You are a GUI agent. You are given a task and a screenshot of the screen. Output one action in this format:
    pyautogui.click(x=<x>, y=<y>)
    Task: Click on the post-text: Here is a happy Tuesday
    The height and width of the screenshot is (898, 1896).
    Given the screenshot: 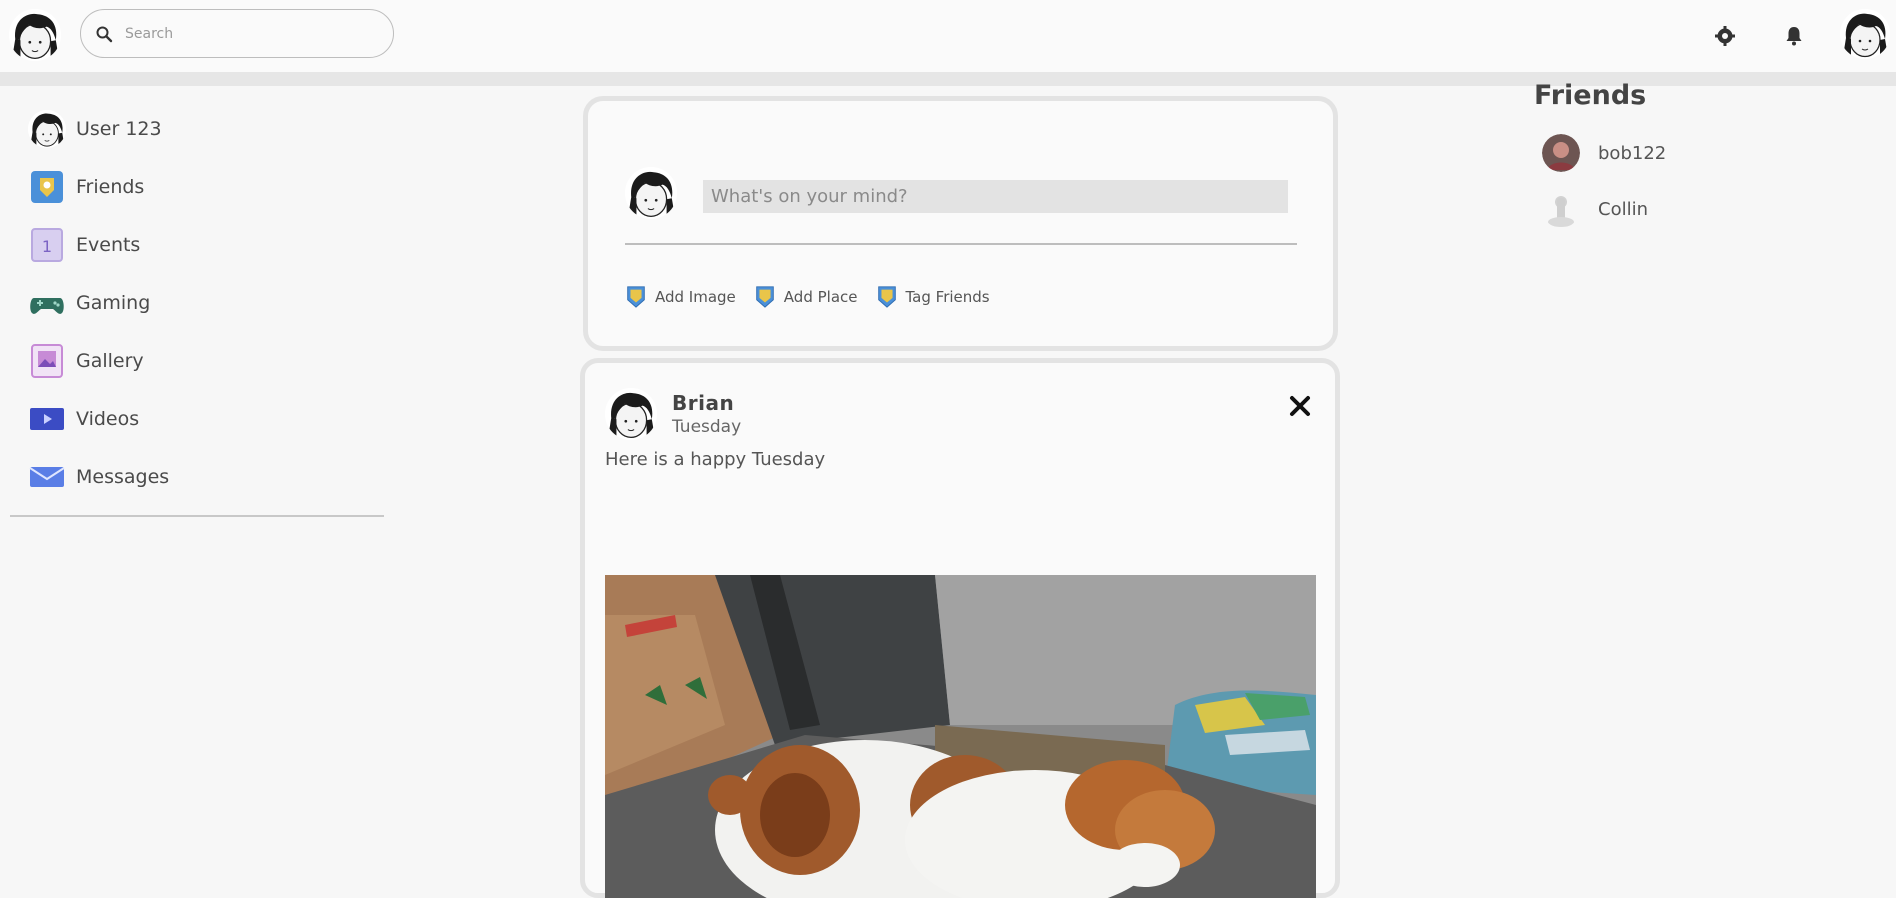 What is the action you would take?
    pyautogui.click(x=715, y=459)
    